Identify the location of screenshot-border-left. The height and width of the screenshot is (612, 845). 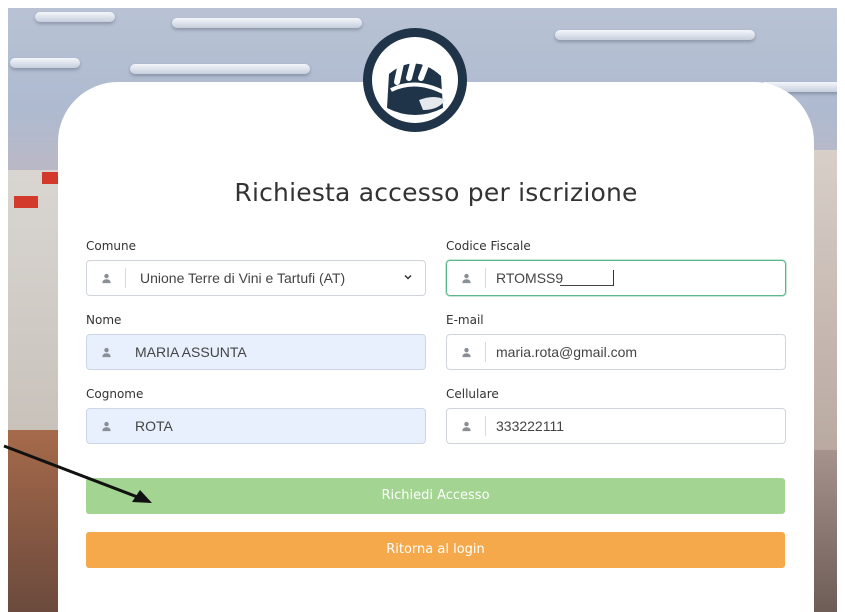
(4, 306).